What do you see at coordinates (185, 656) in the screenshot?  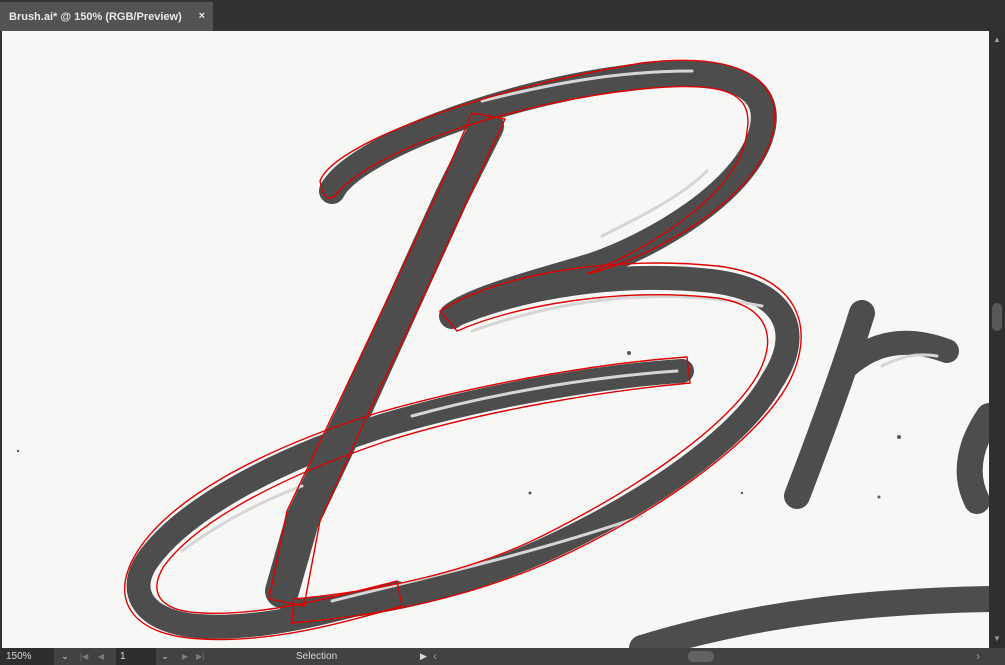 I see `next-page-icon: ▶` at bounding box center [185, 656].